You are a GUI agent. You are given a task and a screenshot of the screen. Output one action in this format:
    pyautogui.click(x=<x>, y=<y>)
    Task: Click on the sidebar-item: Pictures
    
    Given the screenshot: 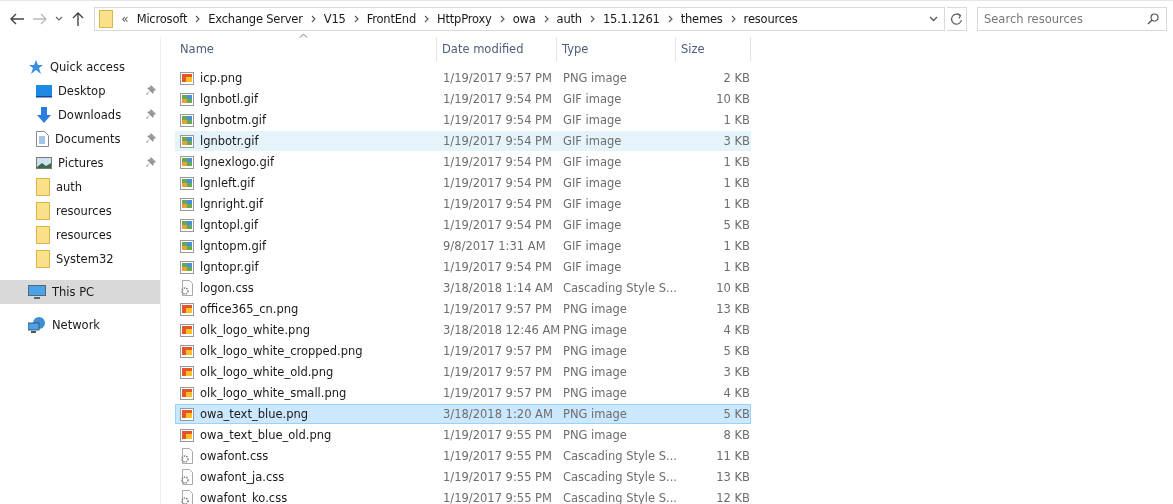 What is the action you would take?
    pyautogui.click(x=80, y=163)
    